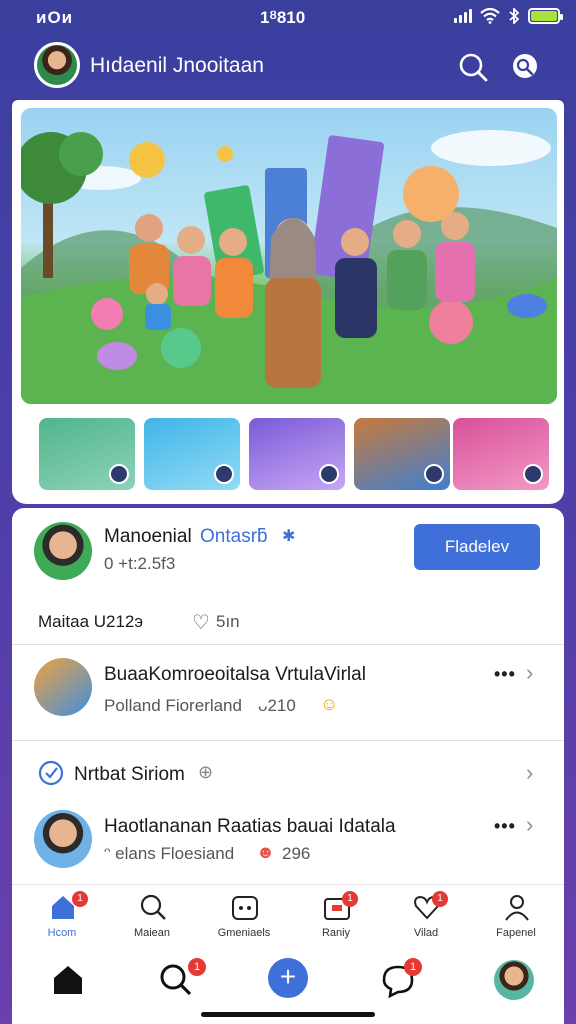 The image size is (576, 1024). Describe the element at coordinates (426, 916) in the screenshot. I see `tab-liked: 1 Vilad` at that location.